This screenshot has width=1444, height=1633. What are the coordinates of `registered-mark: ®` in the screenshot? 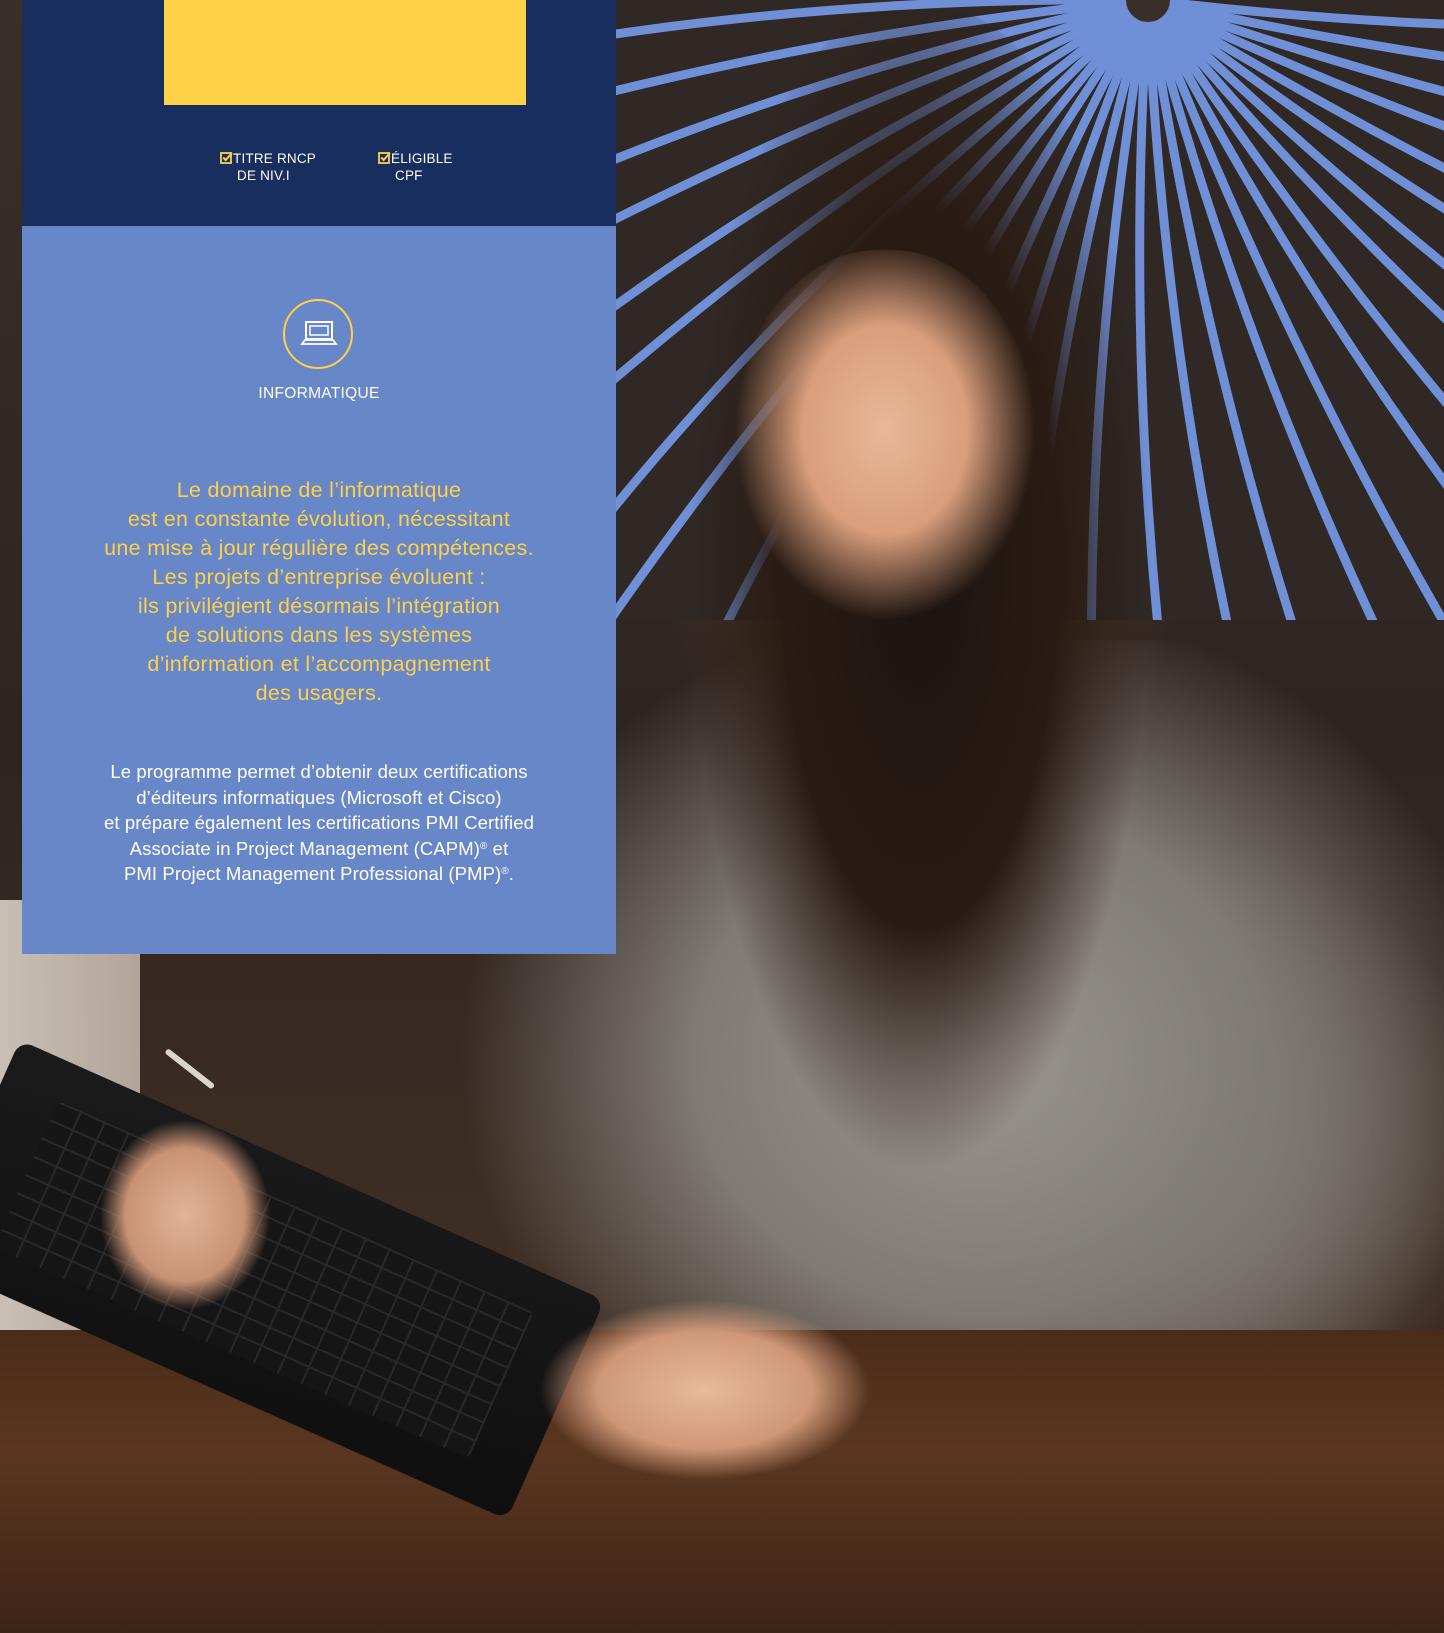 It's located at (505, 871).